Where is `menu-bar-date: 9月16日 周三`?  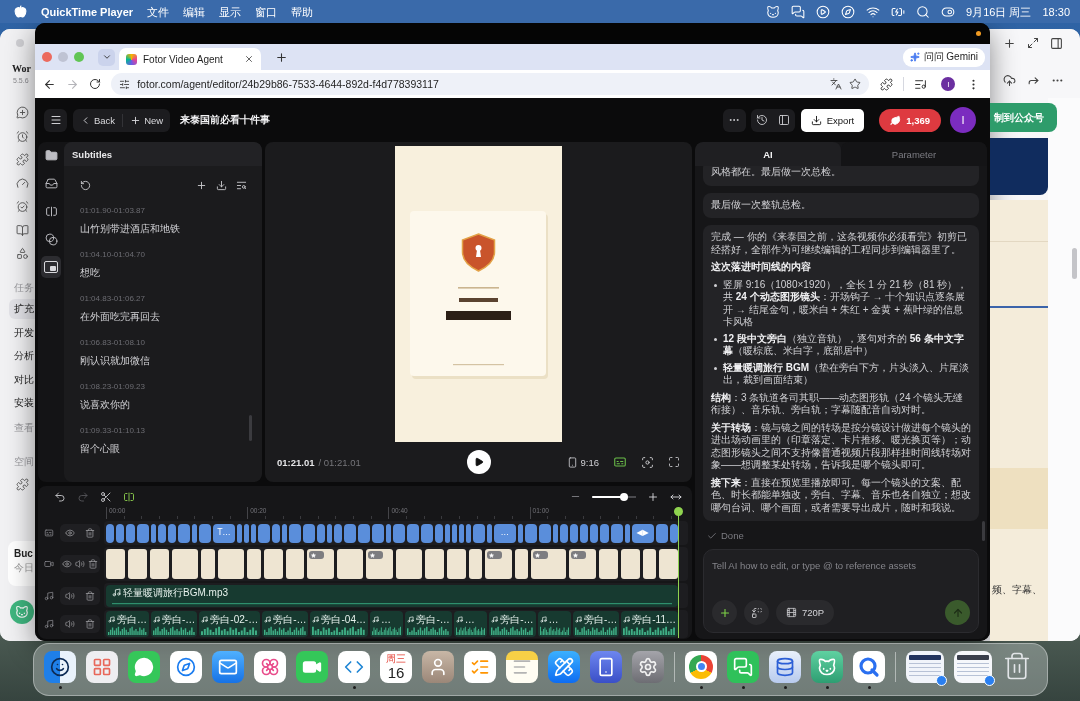
menu-bar-date: 9月16日 周三 is located at coordinates (999, 11).